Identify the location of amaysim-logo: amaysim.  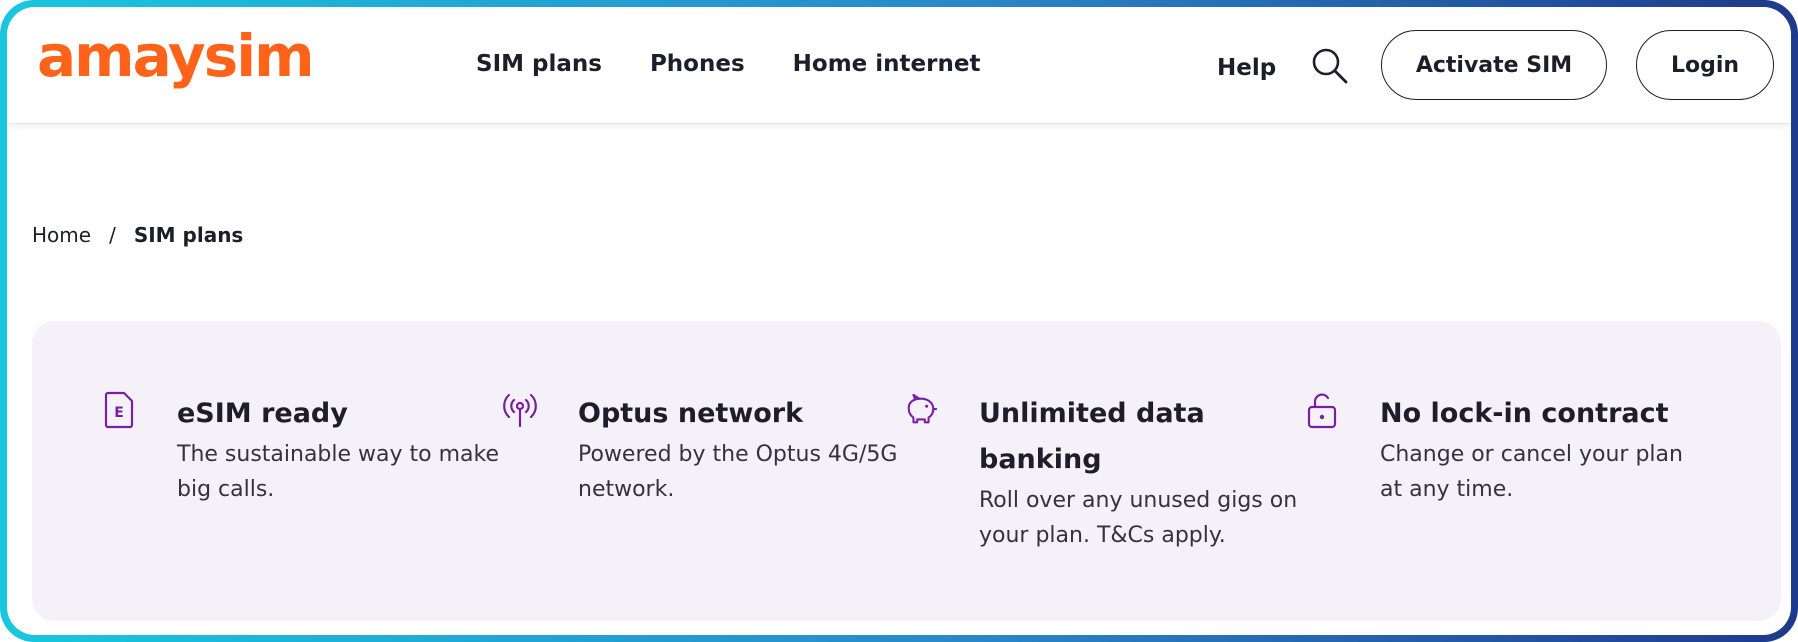
(176, 56).